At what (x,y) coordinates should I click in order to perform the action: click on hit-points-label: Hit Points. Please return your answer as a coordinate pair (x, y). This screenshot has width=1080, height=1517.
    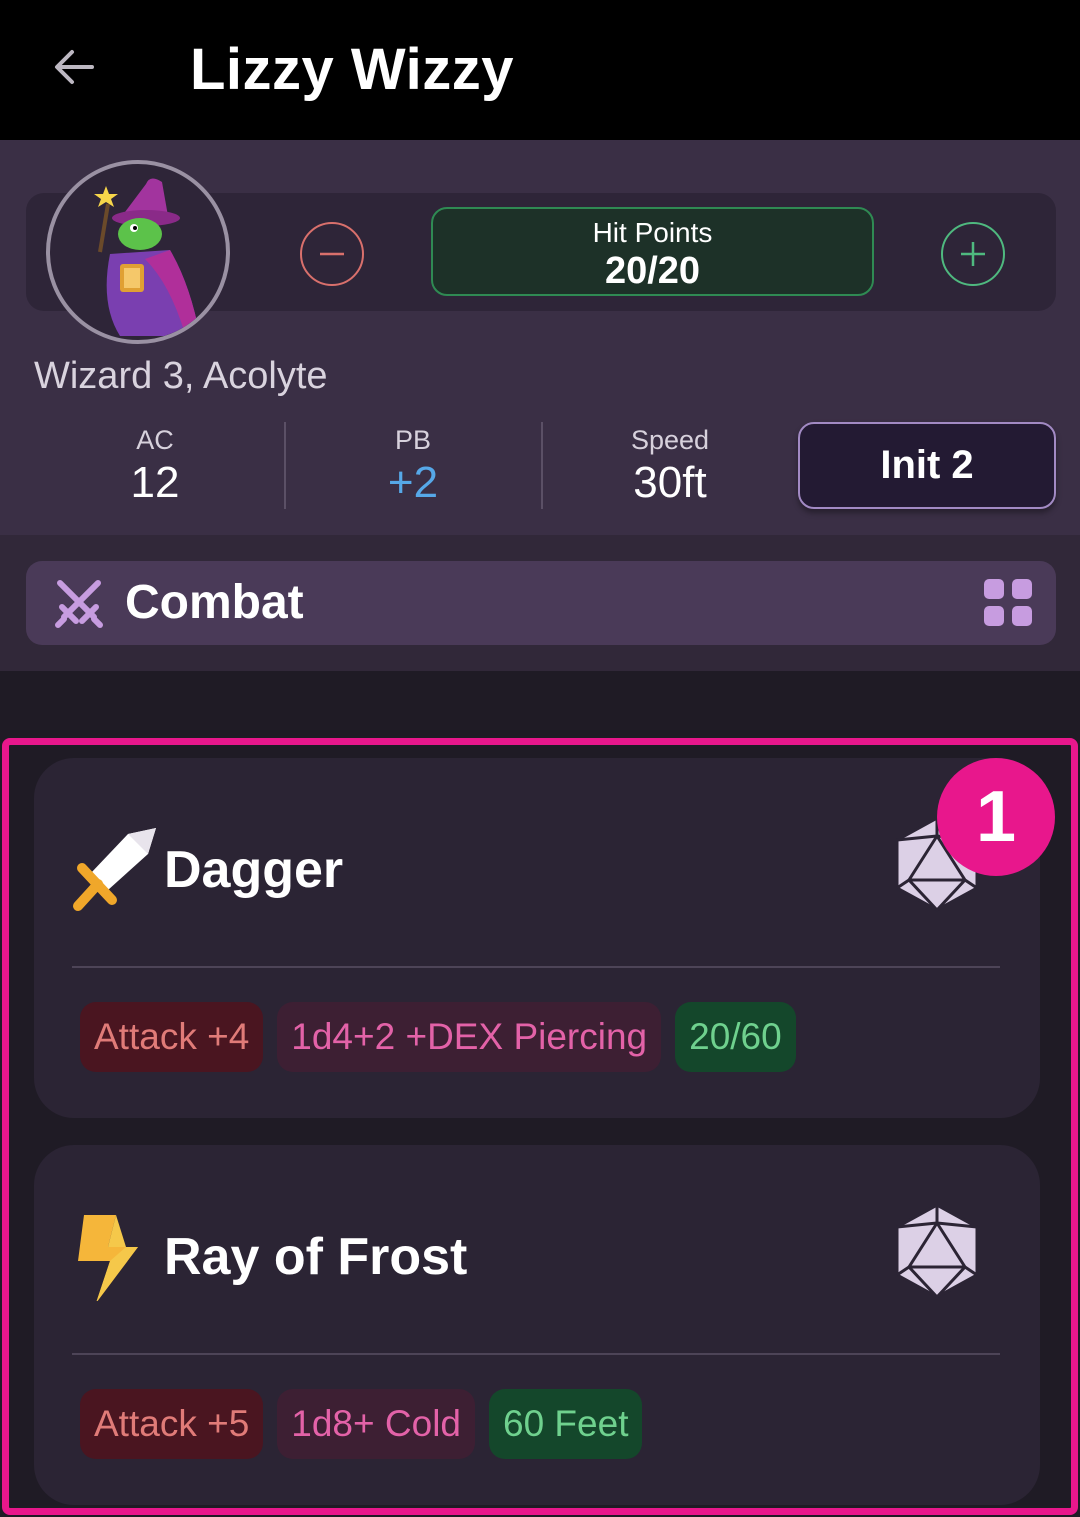
    Looking at the image, I should click on (652, 232).